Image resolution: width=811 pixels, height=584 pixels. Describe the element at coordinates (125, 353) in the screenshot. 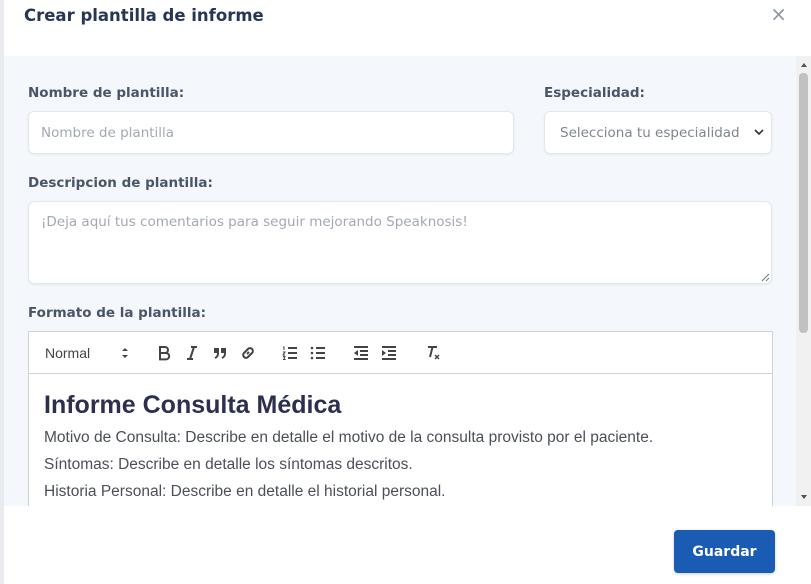

I see `format-picker-arrows-icon` at that location.